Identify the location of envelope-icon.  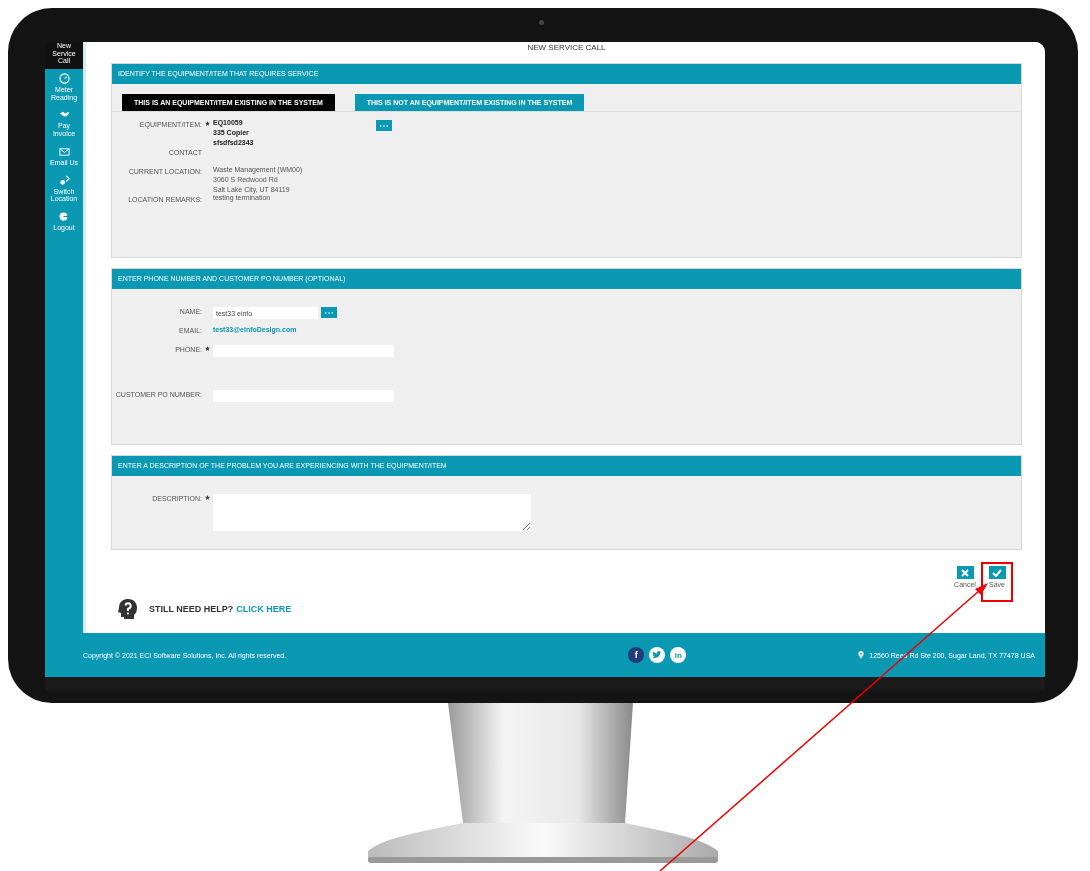
(64, 151).